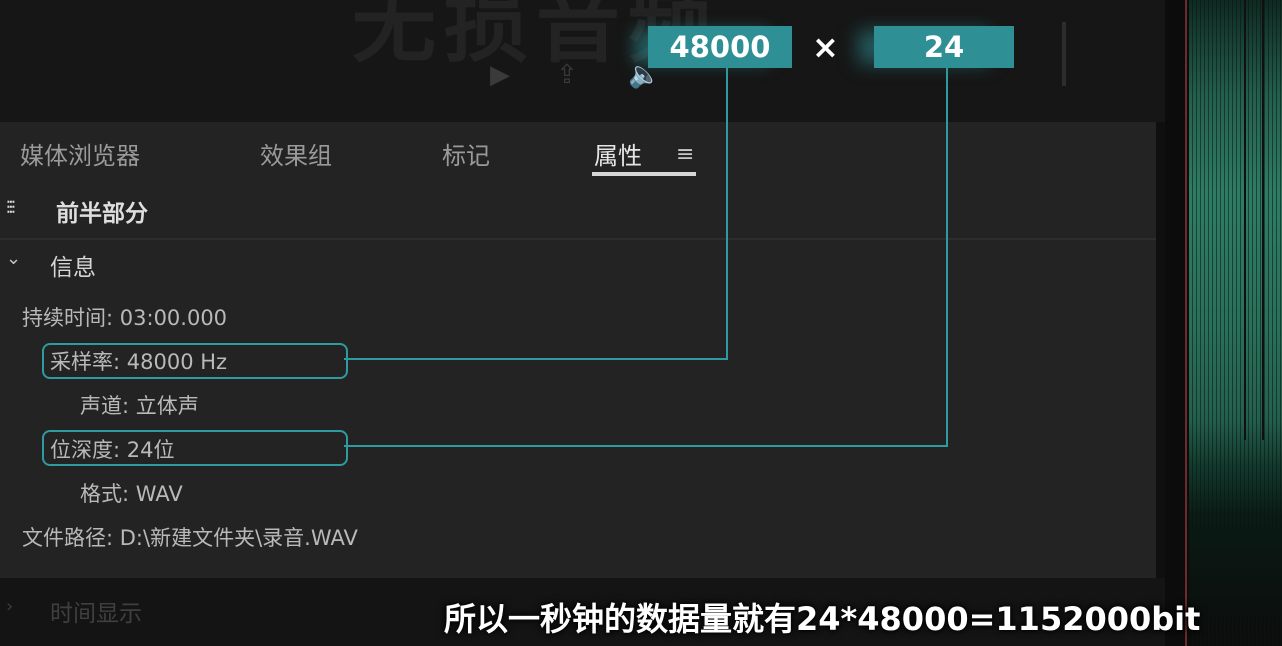 Image resolution: width=1282 pixels, height=646 pixels. Describe the element at coordinates (685, 154) in the screenshot. I see `panel-menu-icon: ≡` at that location.